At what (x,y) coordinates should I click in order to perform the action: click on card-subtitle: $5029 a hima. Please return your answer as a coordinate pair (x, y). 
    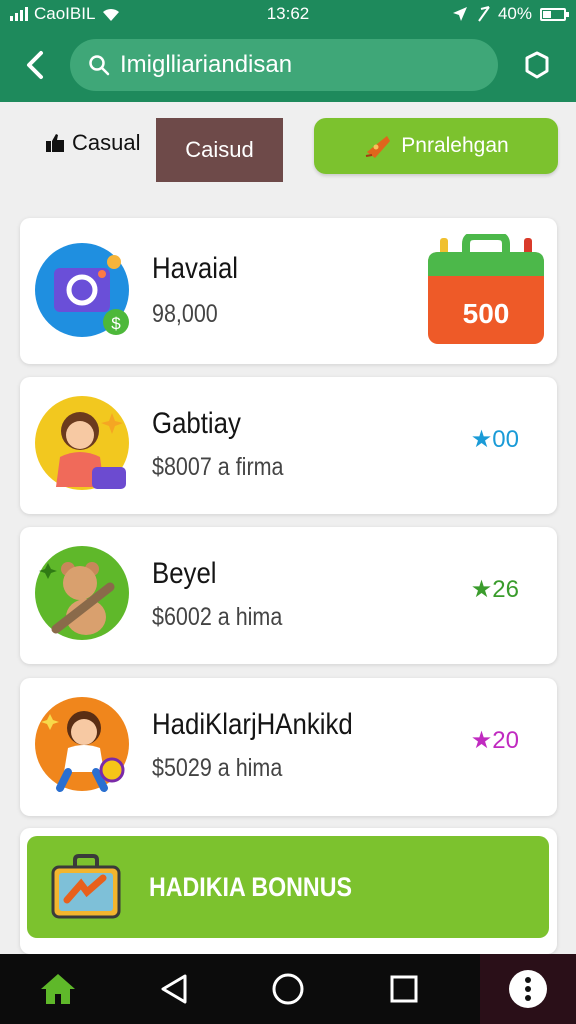
    Looking at the image, I should click on (217, 768).